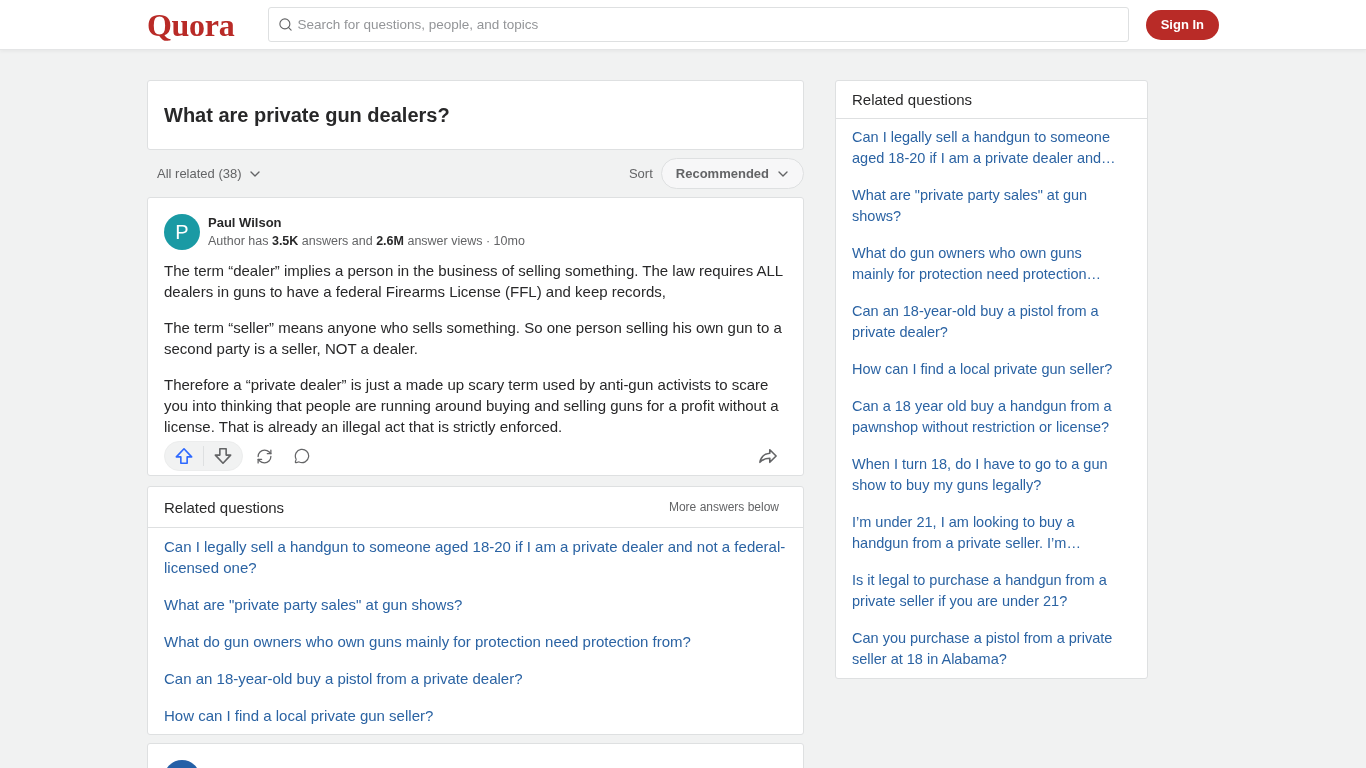 Image resolution: width=1366 pixels, height=768 pixels. Describe the element at coordinates (210, 173) in the screenshot. I see `related-filter-dropdown: All related (38)` at that location.